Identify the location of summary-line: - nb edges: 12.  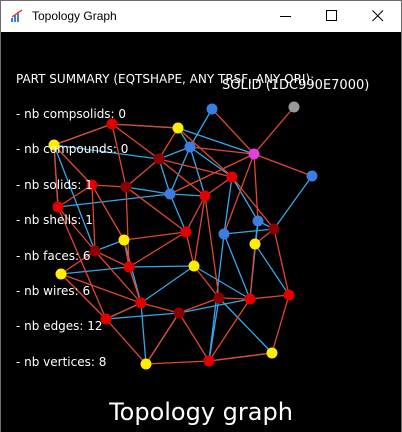
(59, 326).